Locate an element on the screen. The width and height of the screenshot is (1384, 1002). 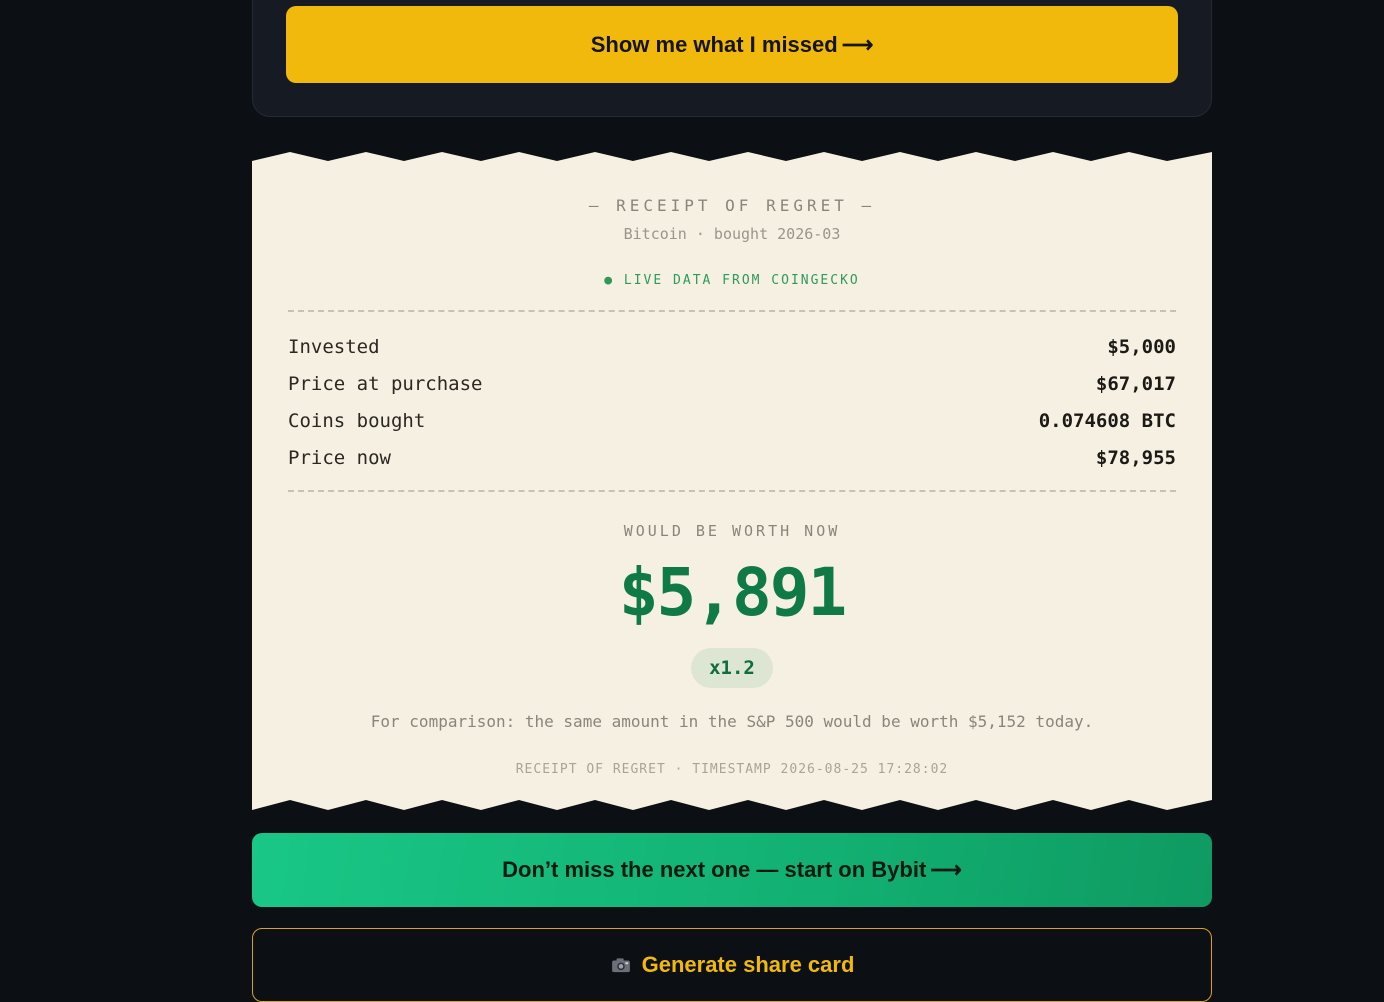
generate-share-card-button: Generate share card is located at coordinates (732, 965).